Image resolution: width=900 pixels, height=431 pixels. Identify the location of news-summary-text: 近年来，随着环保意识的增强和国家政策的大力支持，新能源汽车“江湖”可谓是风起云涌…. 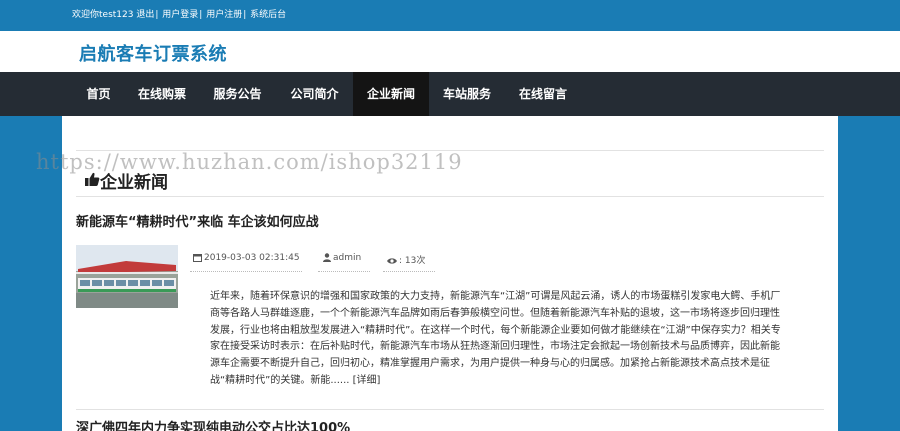
(495, 338).